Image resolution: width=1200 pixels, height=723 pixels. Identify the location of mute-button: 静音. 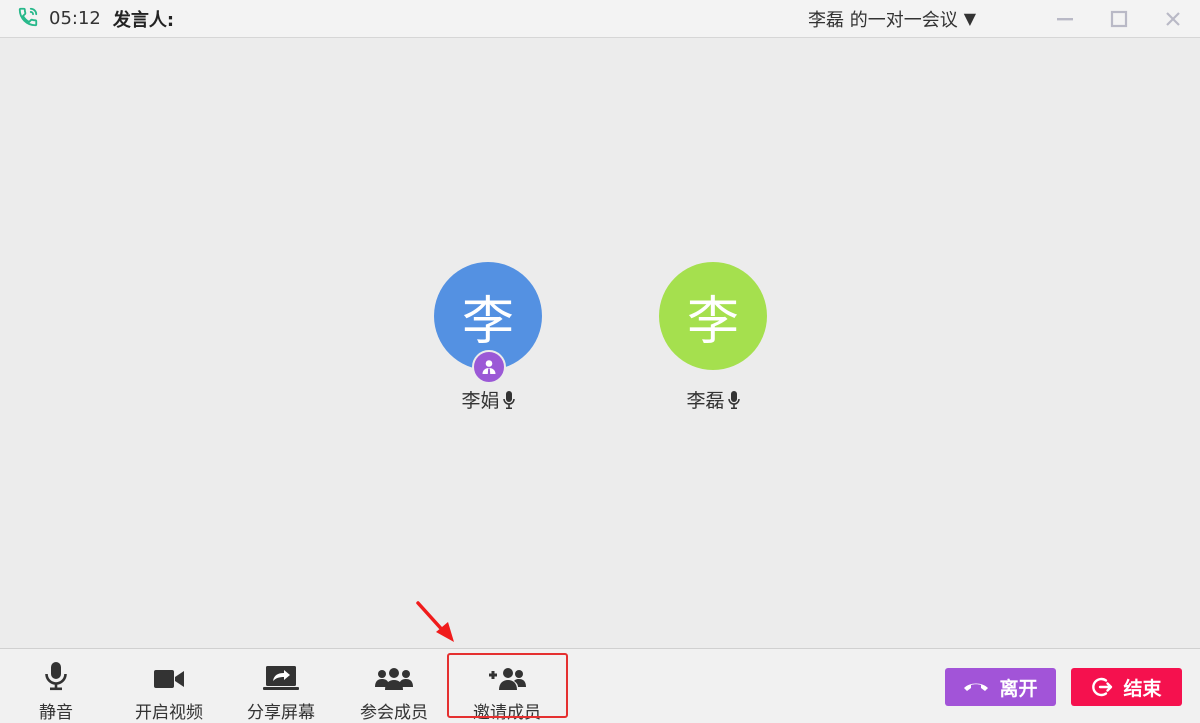
(56, 686).